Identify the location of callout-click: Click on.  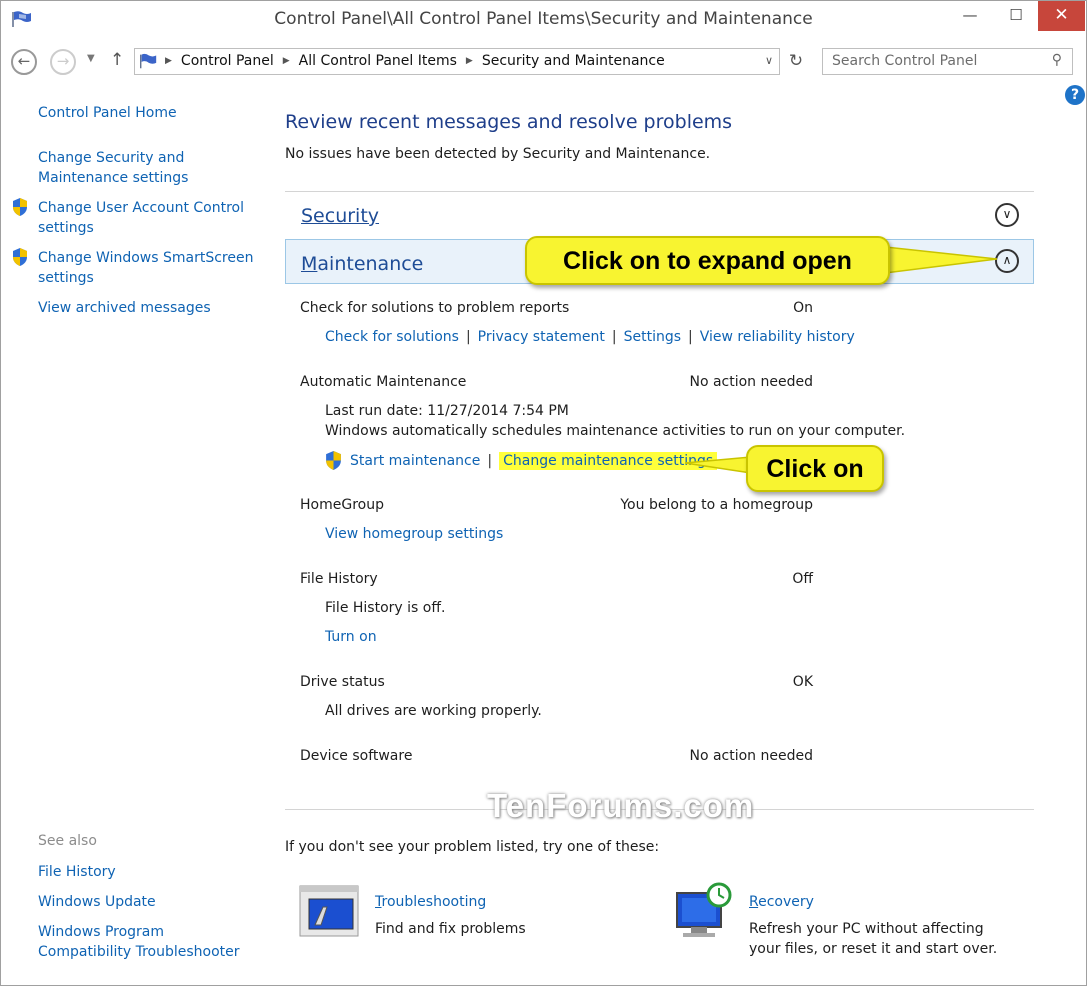
(815, 468).